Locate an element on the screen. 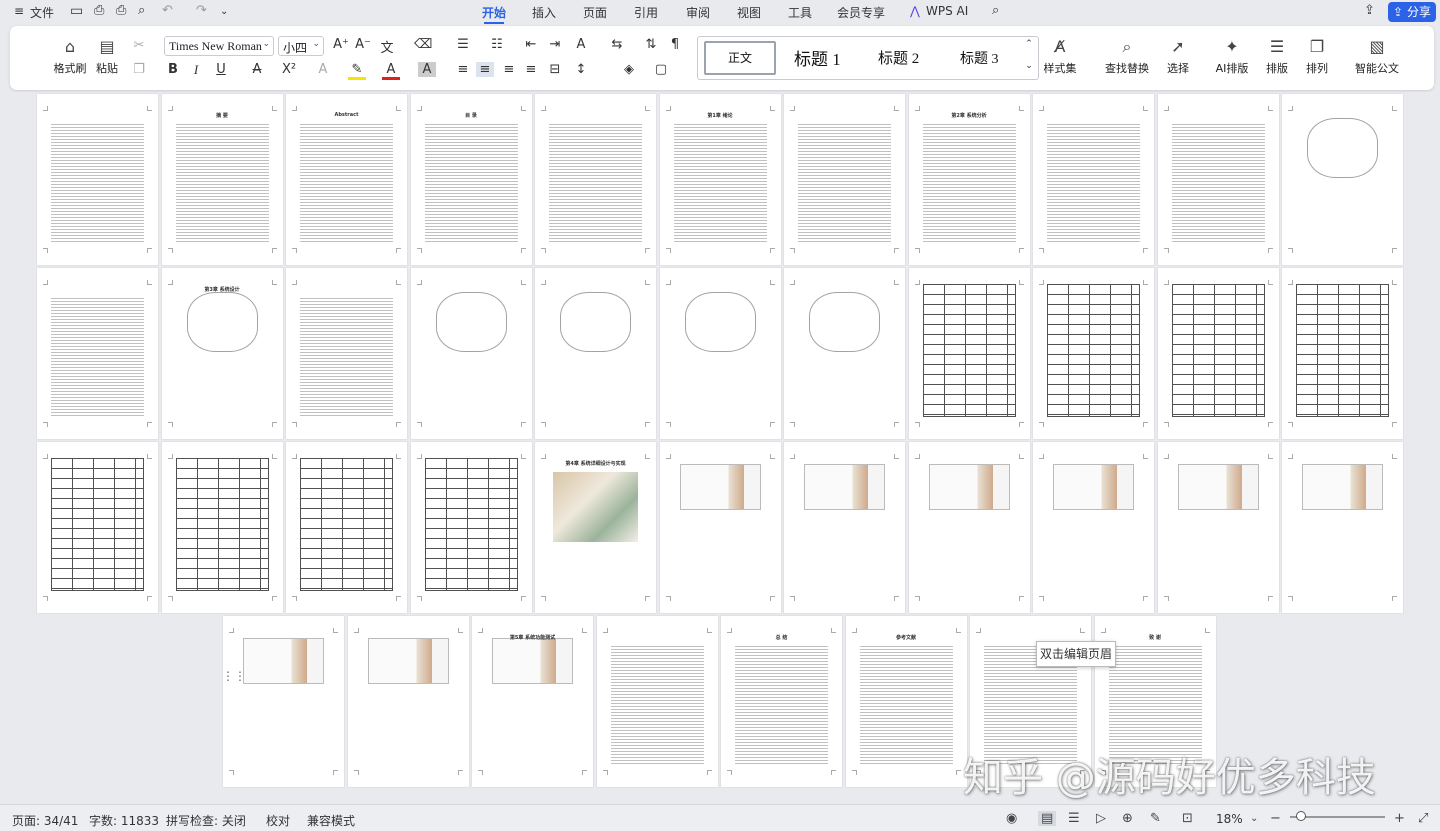  clear-format-icon: ⌫ is located at coordinates (423, 44).